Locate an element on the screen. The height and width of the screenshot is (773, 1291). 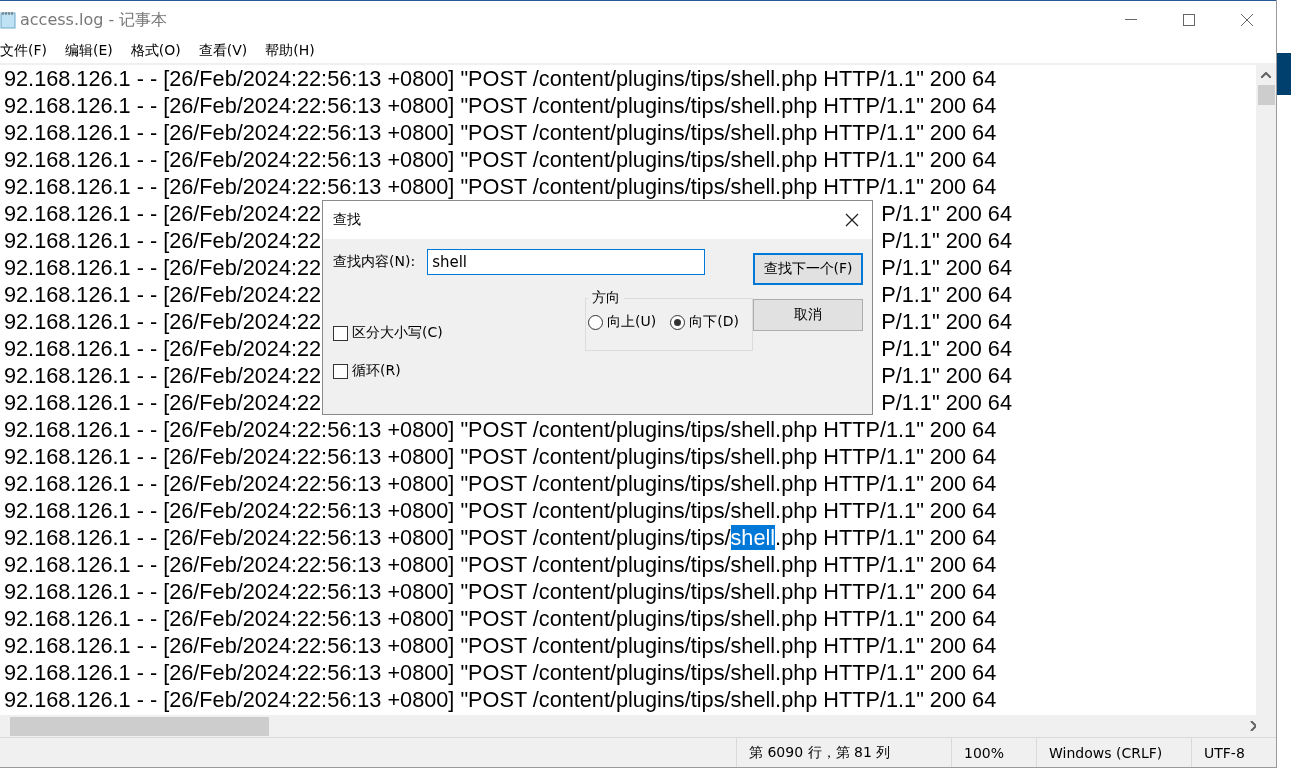
menu-item: 格式(O) is located at coordinates (159, 51).